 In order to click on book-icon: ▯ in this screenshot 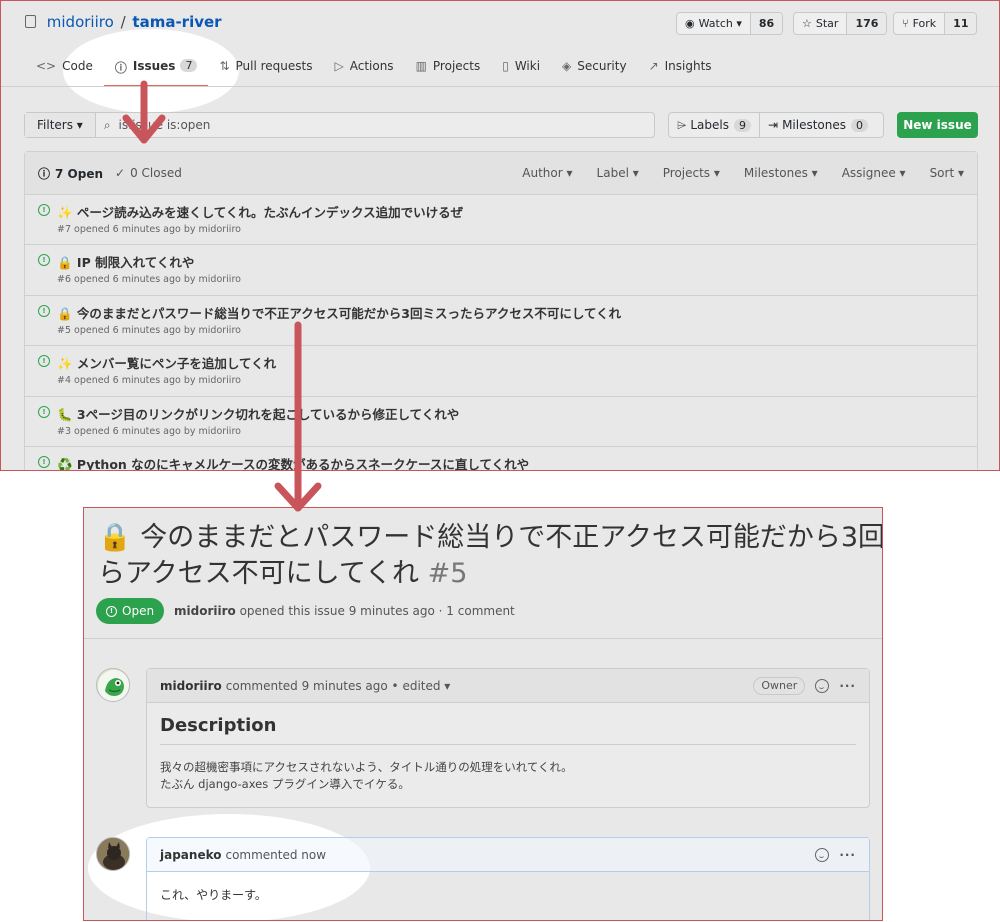, I will do `click(505, 66)`.